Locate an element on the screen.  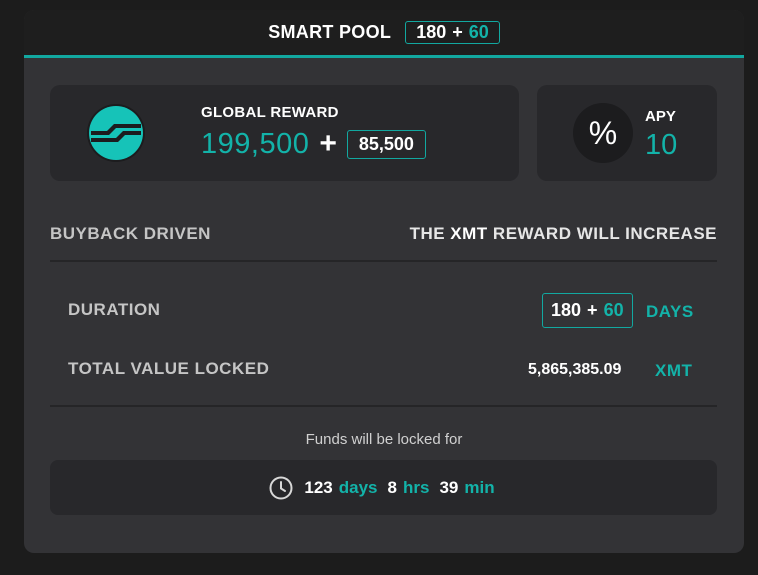
reward-increase-suffix: REWARD WILL INCREASE is located at coordinates (604, 233).